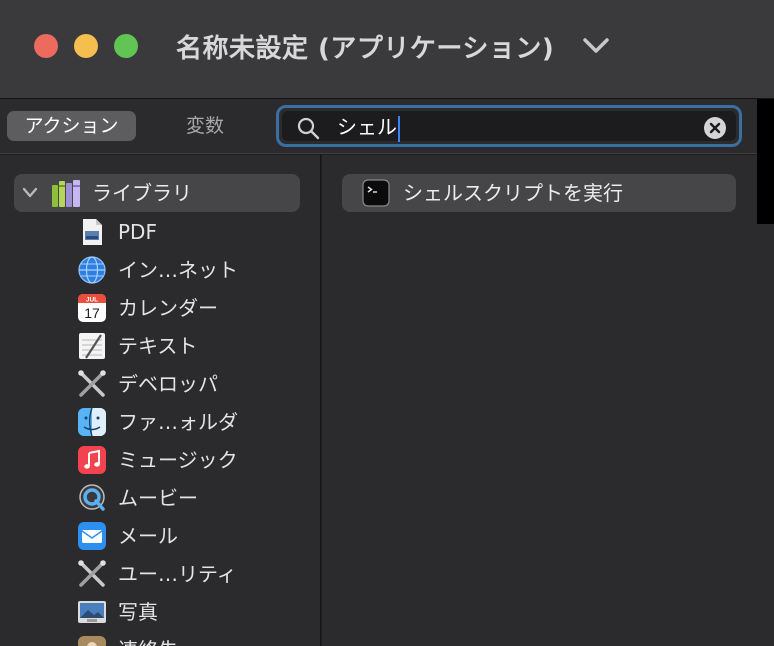 Image resolution: width=774 pixels, height=646 pixels. I want to click on sidebar-item-music: ミュージック, so click(197, 460).